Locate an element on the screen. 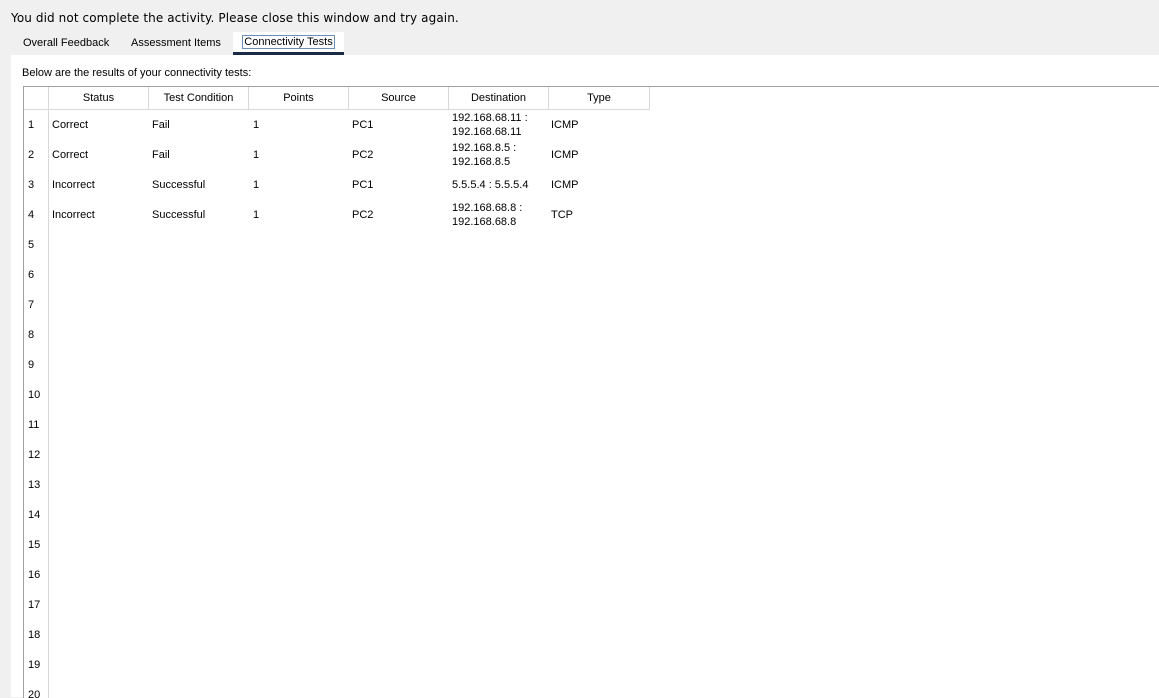 The height and width of the screenshot is (698, 1159). table-row-empty: 7 is located at coordinates (337, 305).